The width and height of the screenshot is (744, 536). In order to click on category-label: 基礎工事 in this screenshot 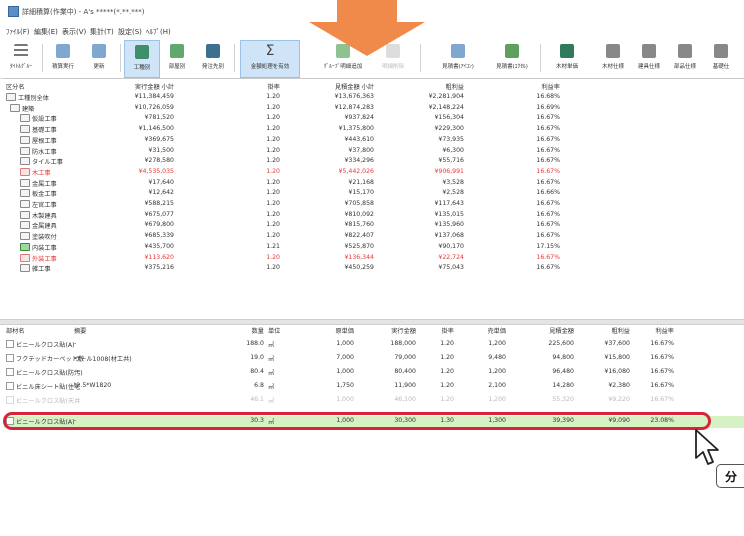, I will do `click(44, 131)`.